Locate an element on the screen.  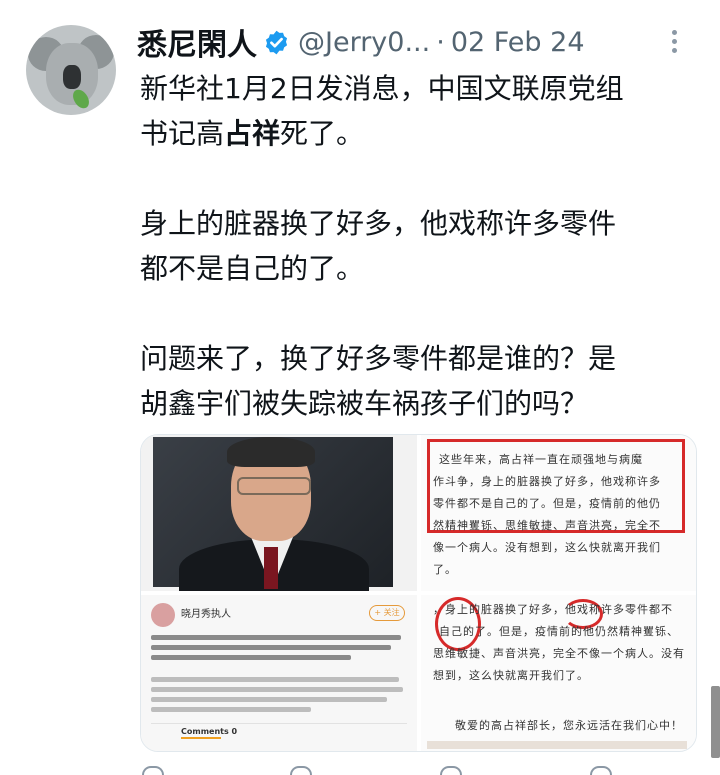
like-icon is located at coordinates (451, 770).